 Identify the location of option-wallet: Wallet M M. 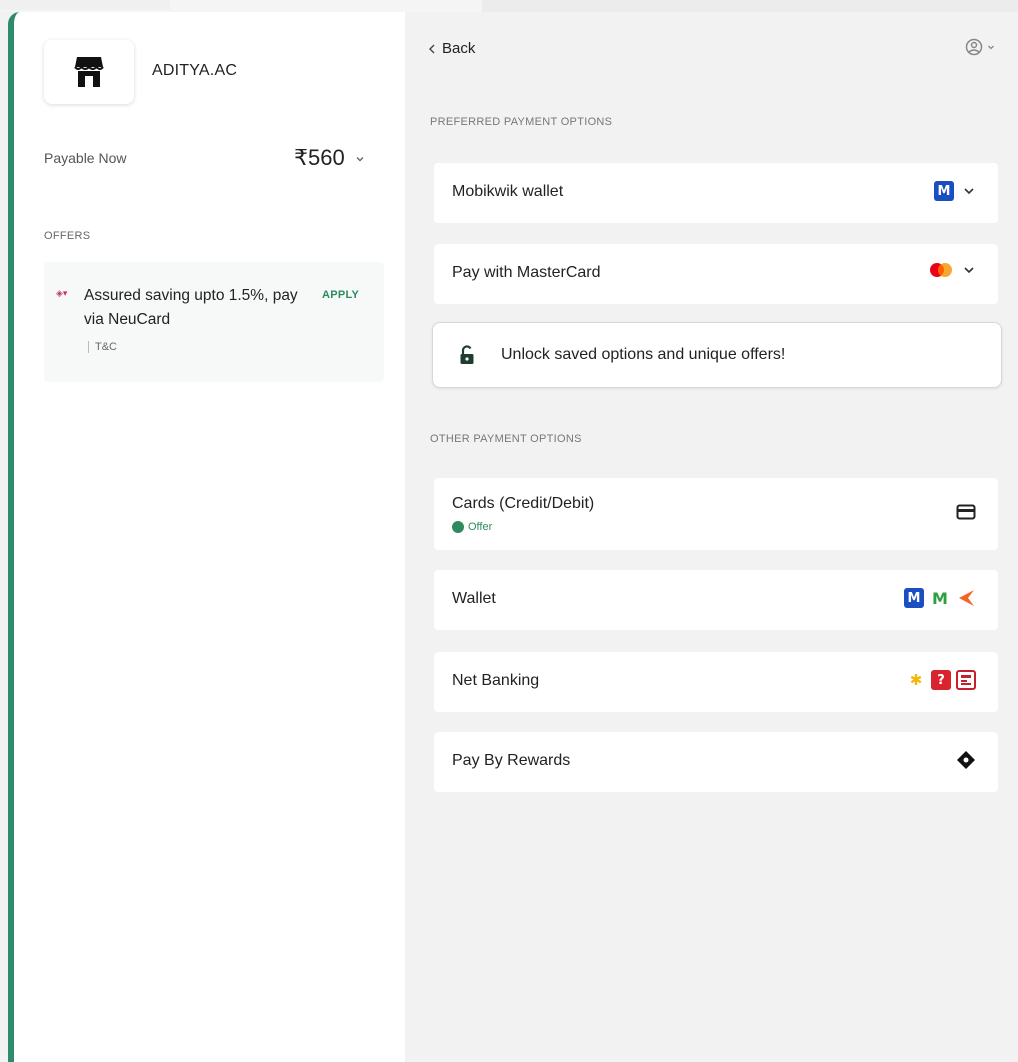
(716, 600).